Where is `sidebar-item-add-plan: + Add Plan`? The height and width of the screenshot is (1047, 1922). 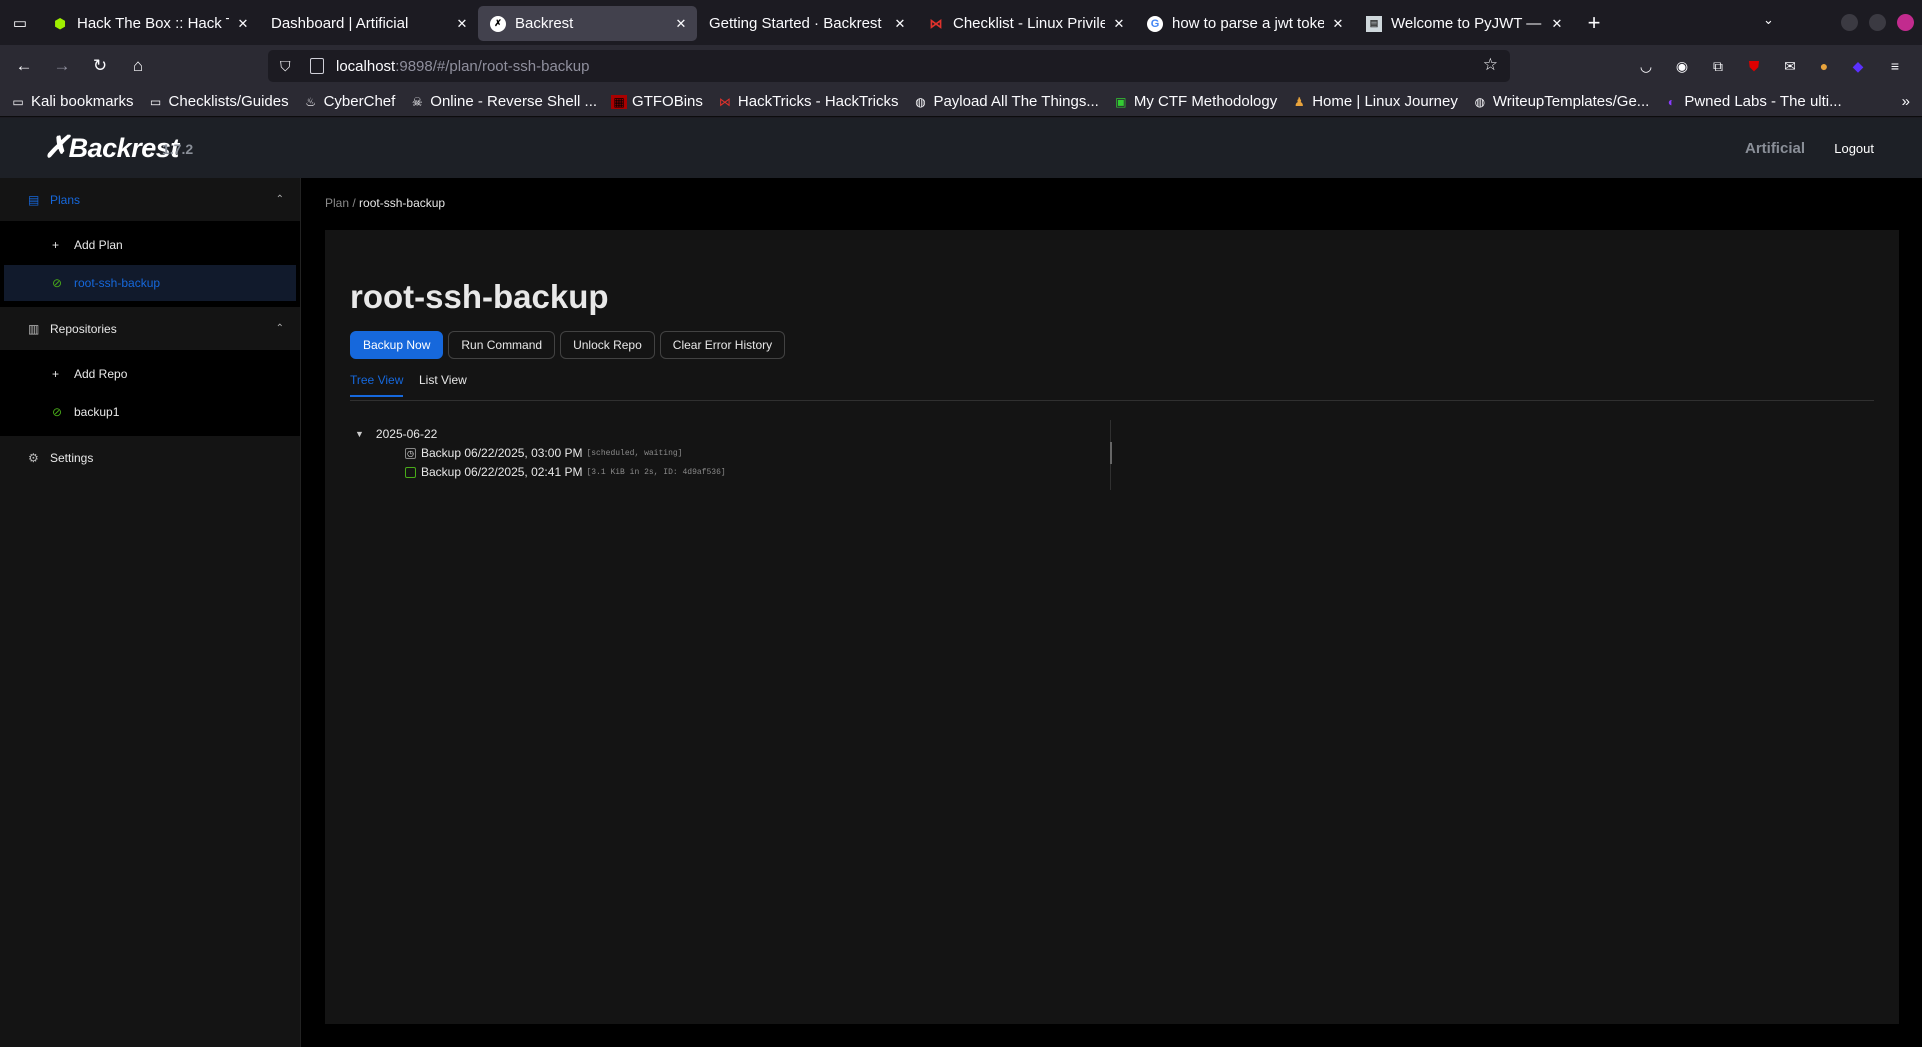
sidebar-item-add-plan: + Add Plan is located at coordinates (150, 245).